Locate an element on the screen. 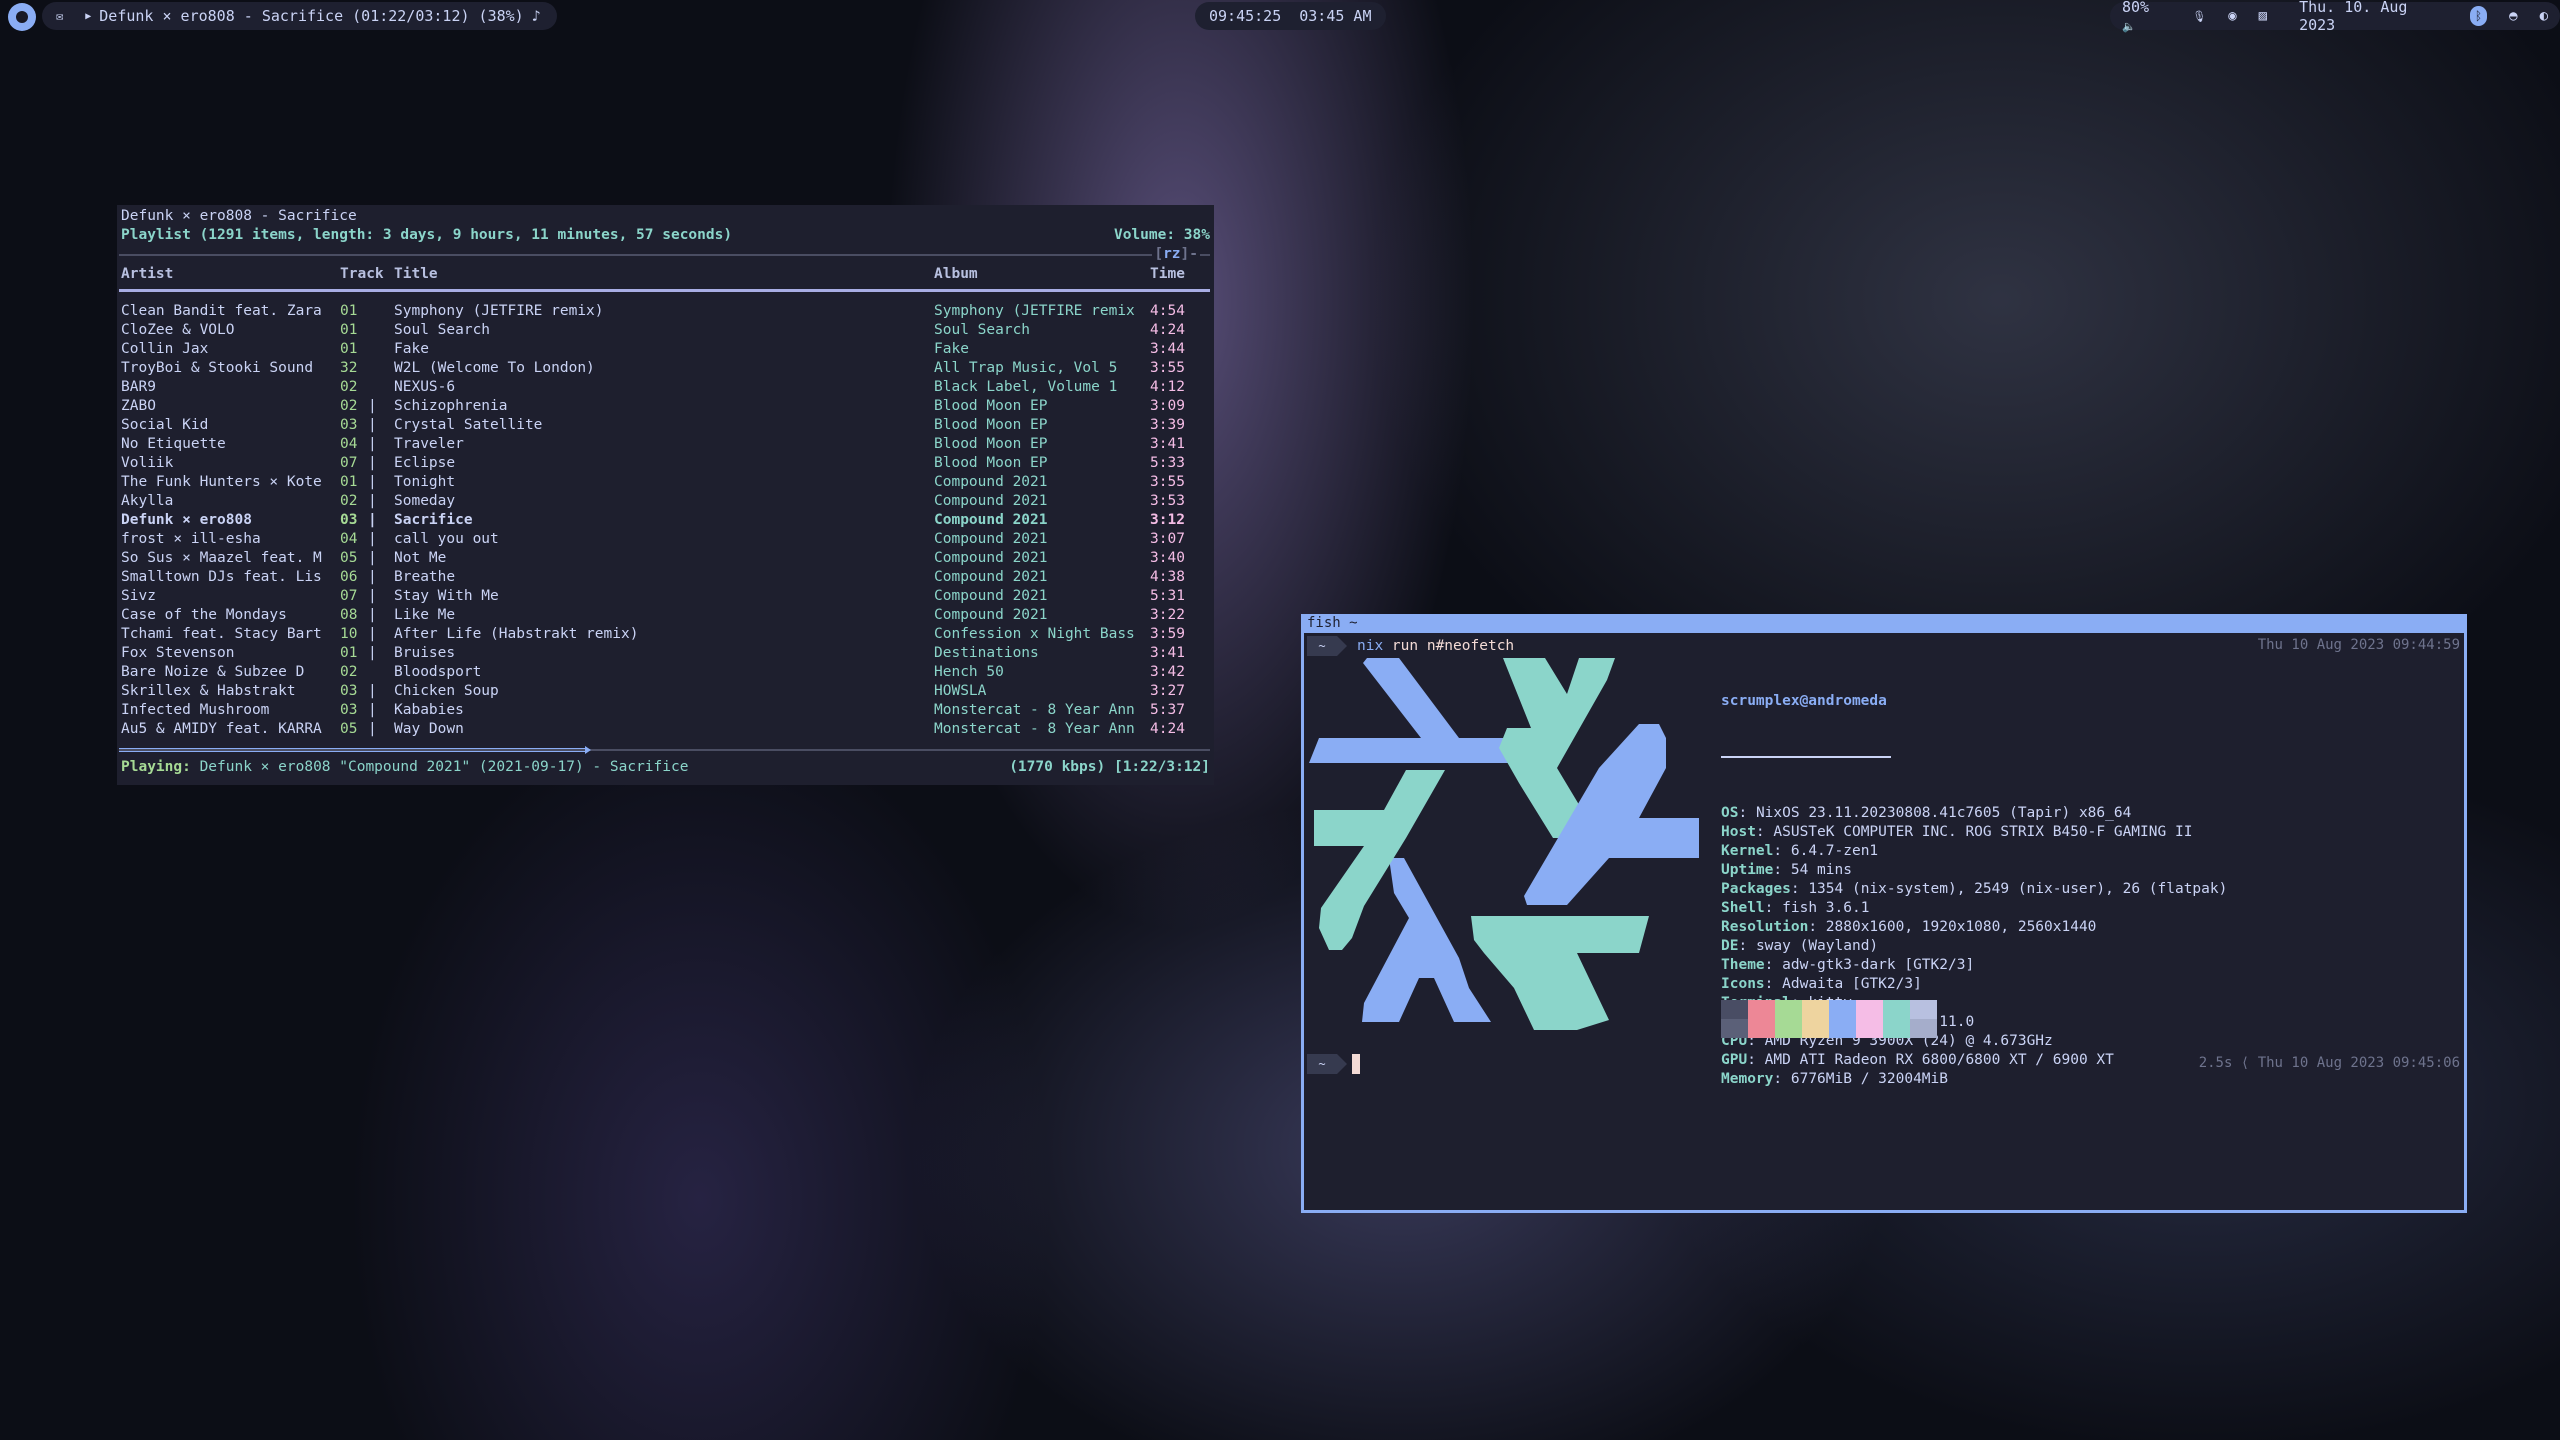  column-track: Track is located at coordinates (362, 274).